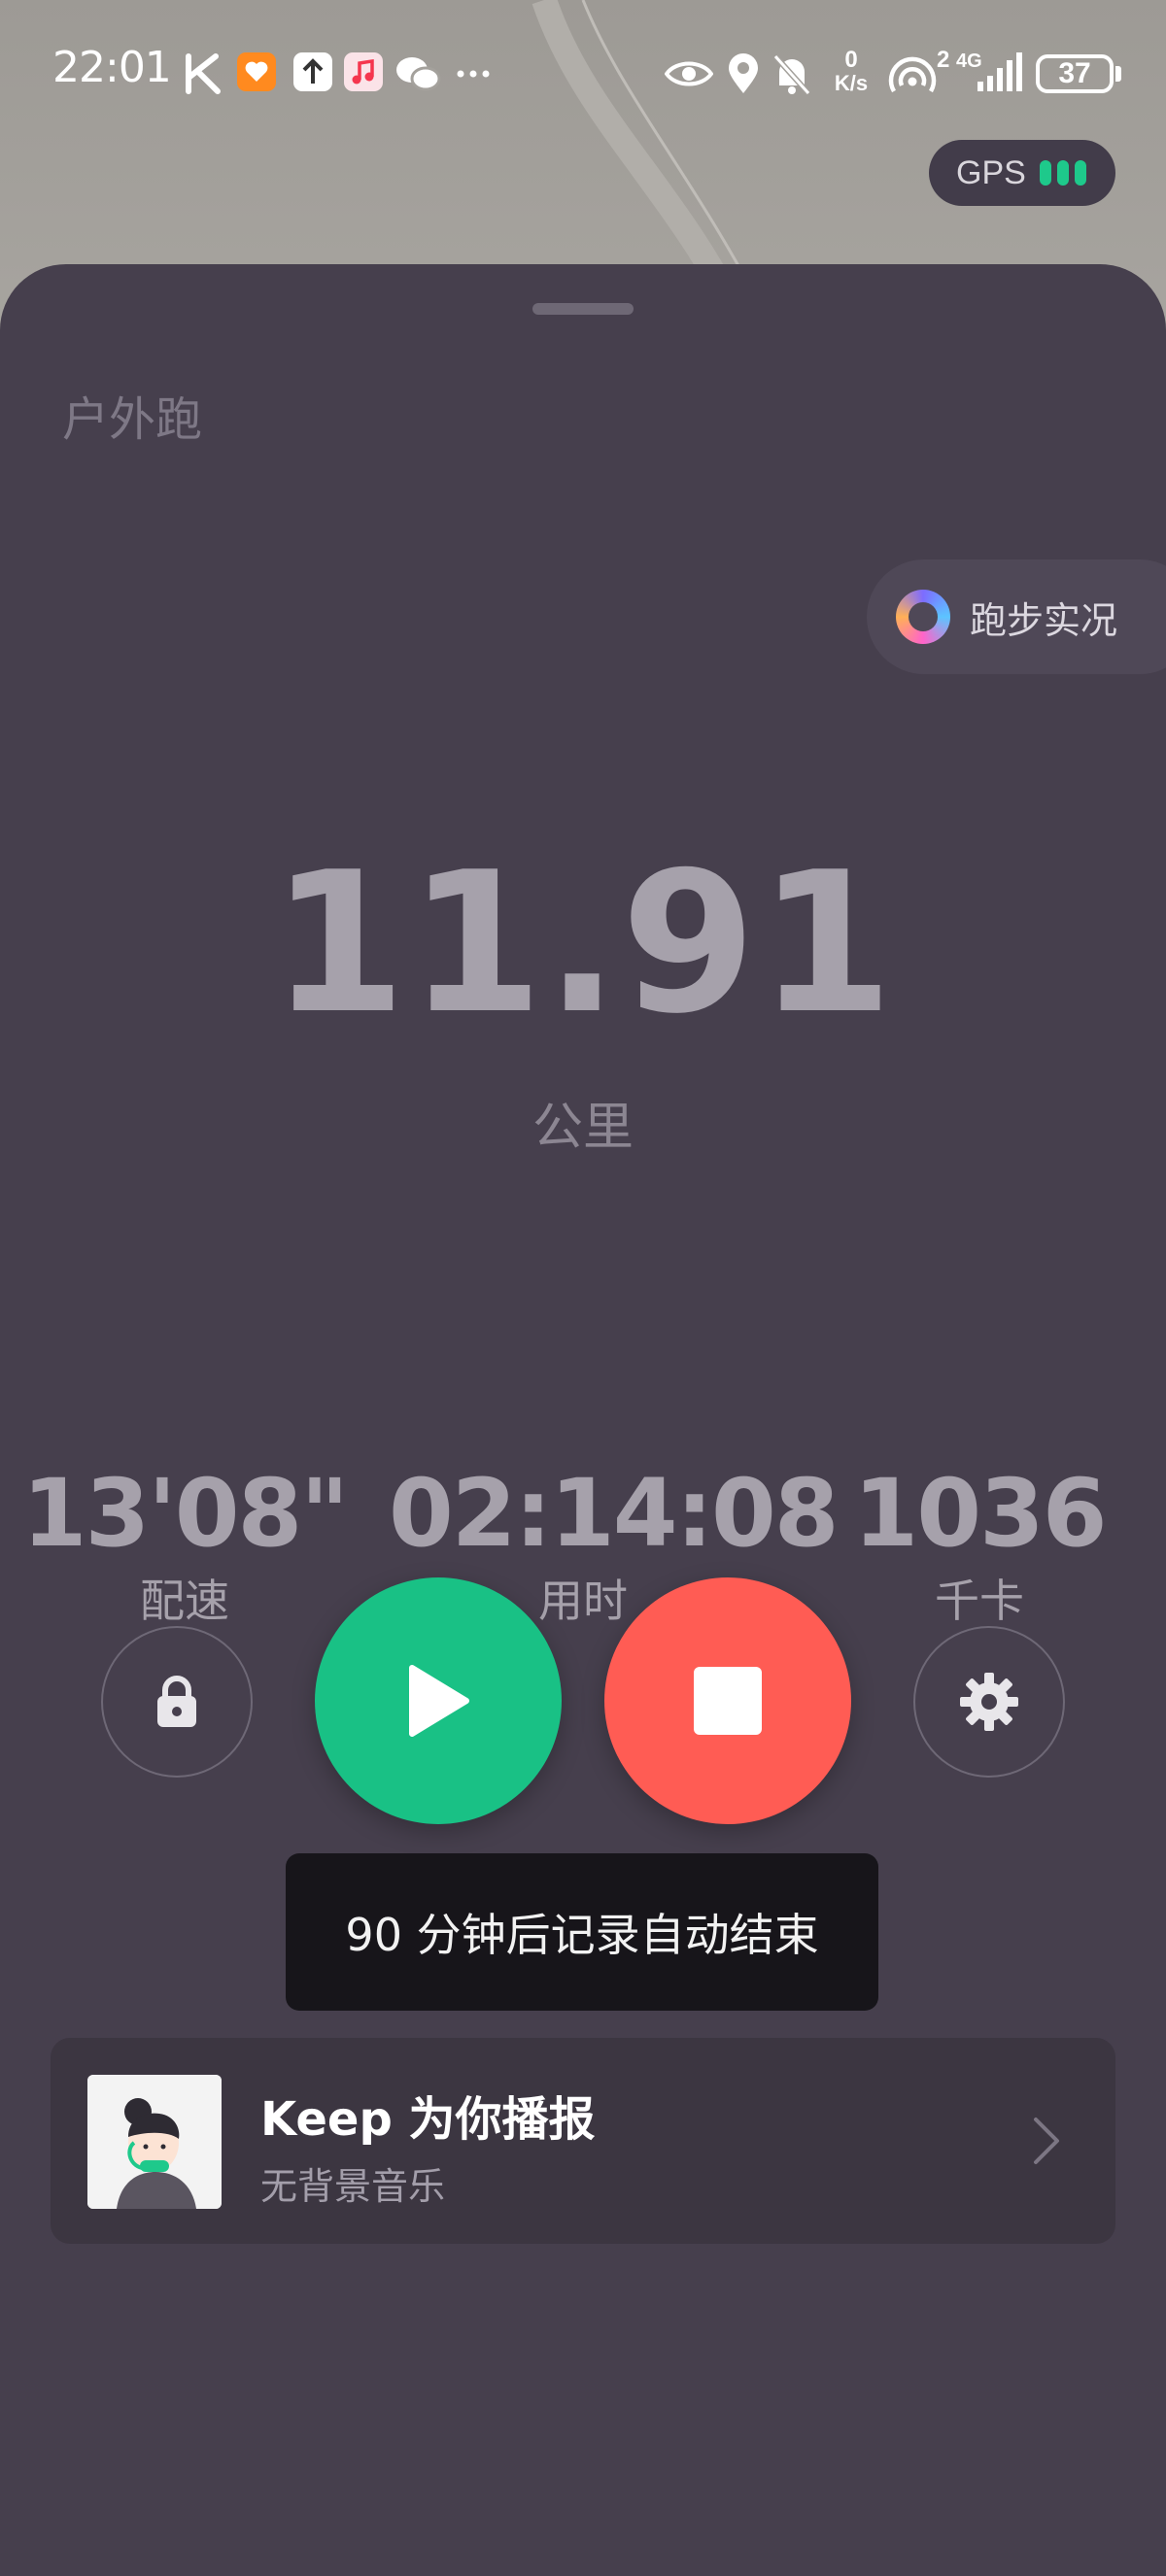  Describe the element at coordinates (1118, 74) in the screenshot. I see `battery-tip` at that location.